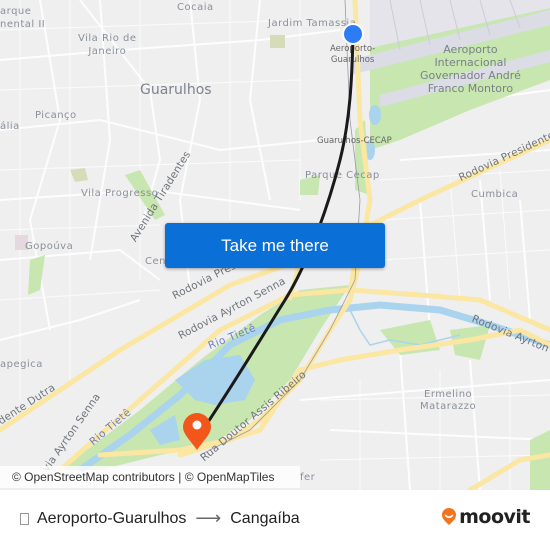  I want to click on arrow-right-icon: ⟶, so click(208, 518).